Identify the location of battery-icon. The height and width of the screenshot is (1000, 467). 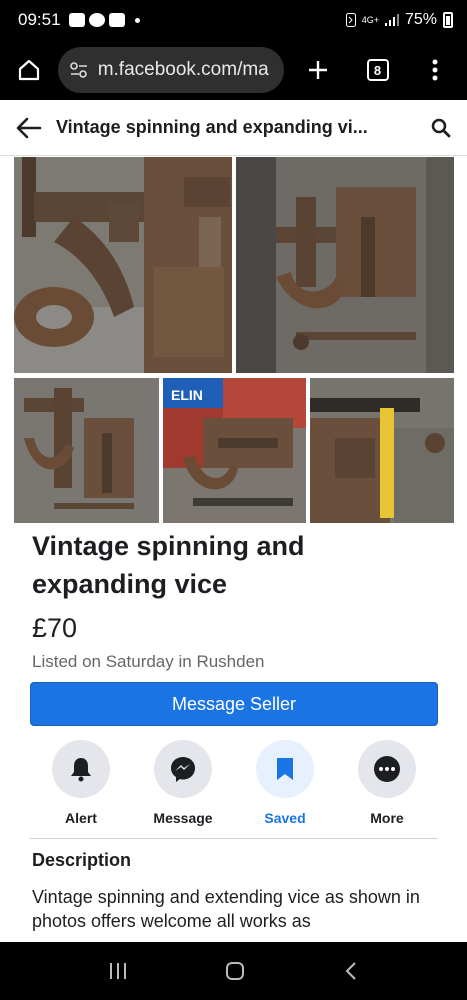
(448, 20).